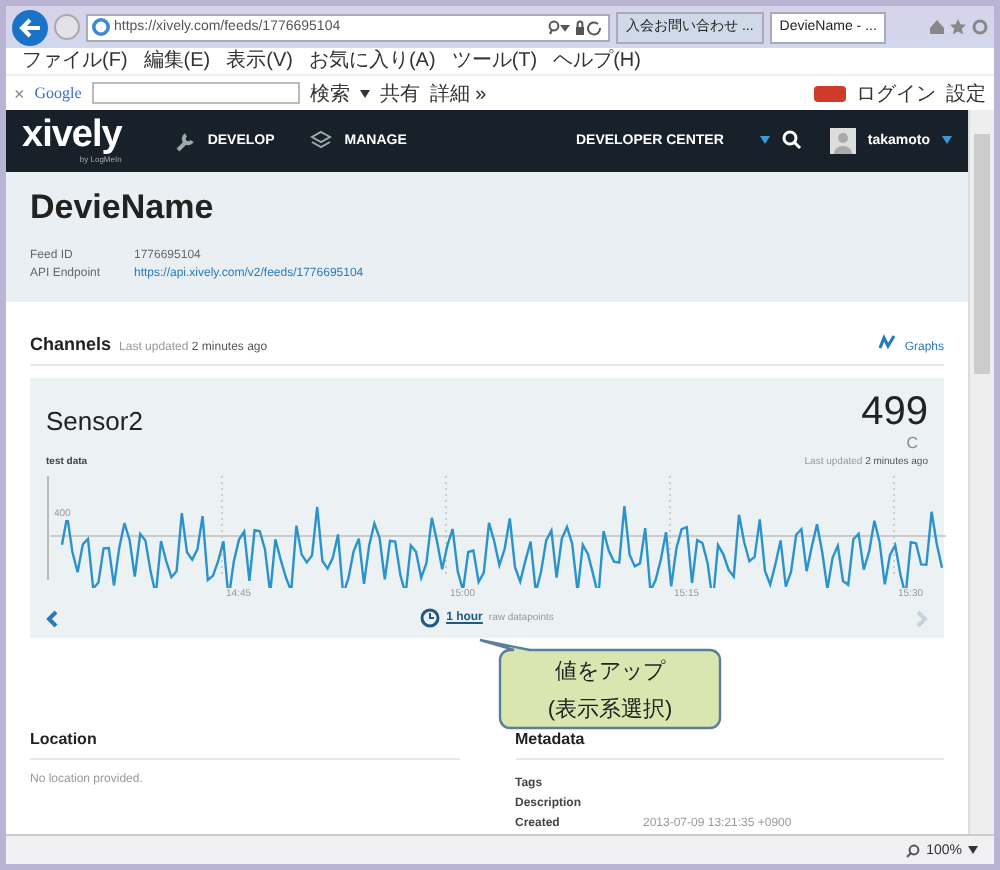 The width and height of the screenshot is (1000, 870). What do you see at coordinates (958, 27) in the screenshot?
I see `home-star-gear-icon` at bounding box center [958, 27].